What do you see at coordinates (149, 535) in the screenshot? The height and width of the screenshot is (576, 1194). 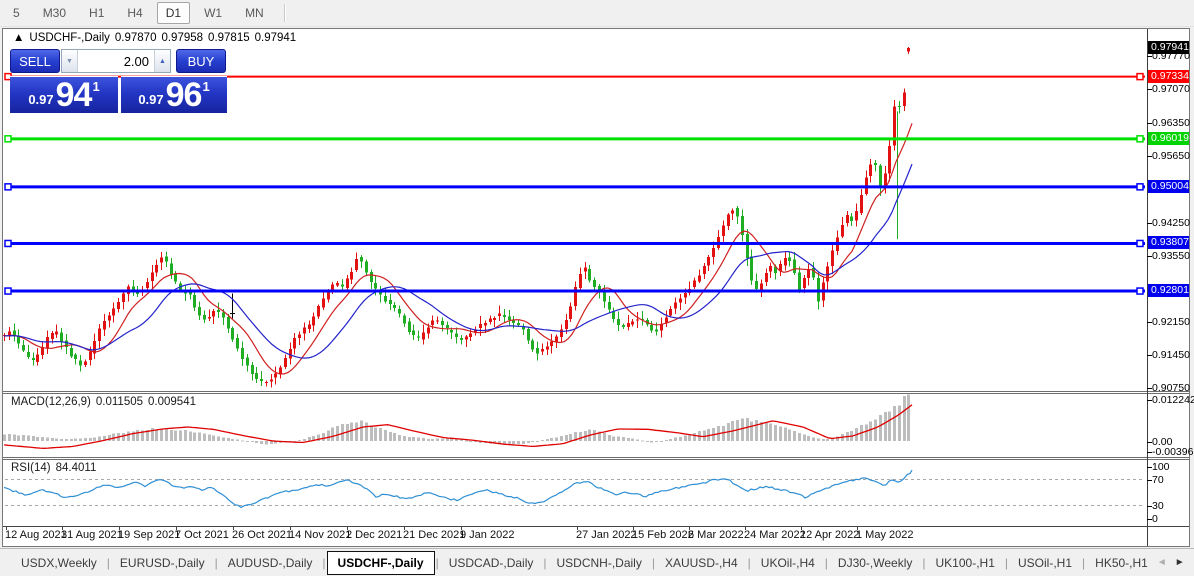 I see `date-axis-label: 19 Sep 2021` at bounding box center [149, 535].